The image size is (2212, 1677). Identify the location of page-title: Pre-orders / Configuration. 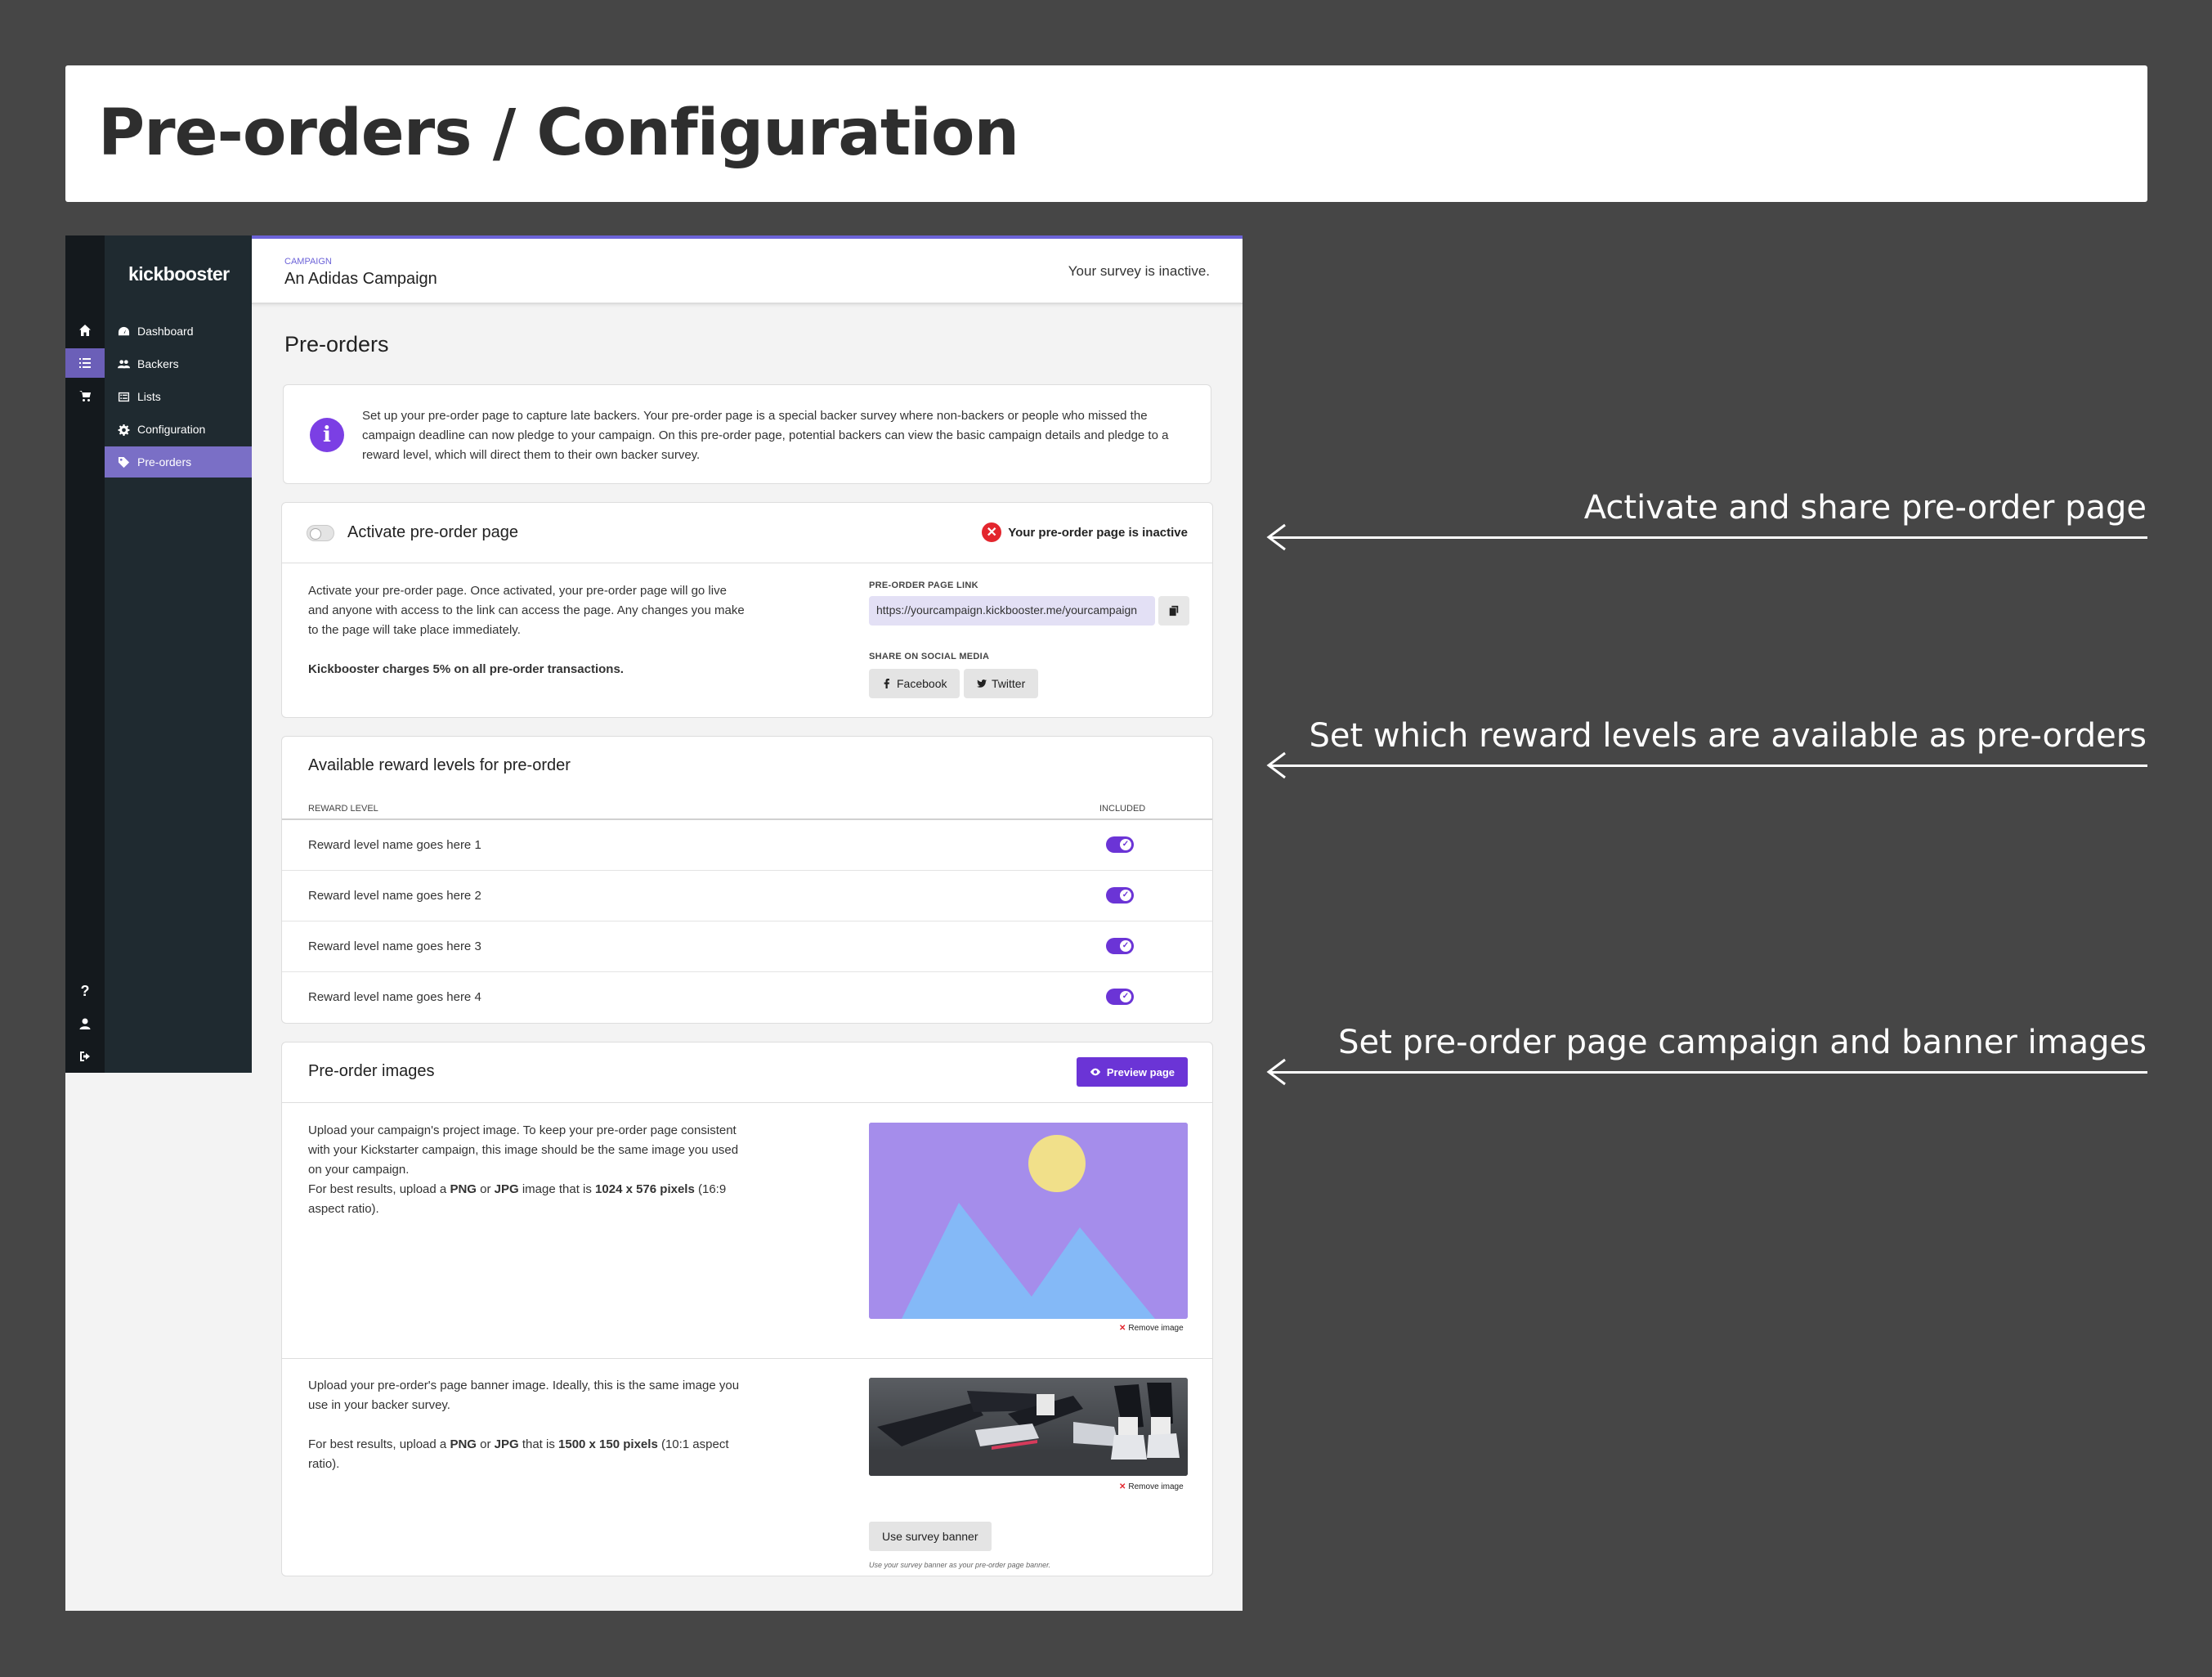
(558, 133).